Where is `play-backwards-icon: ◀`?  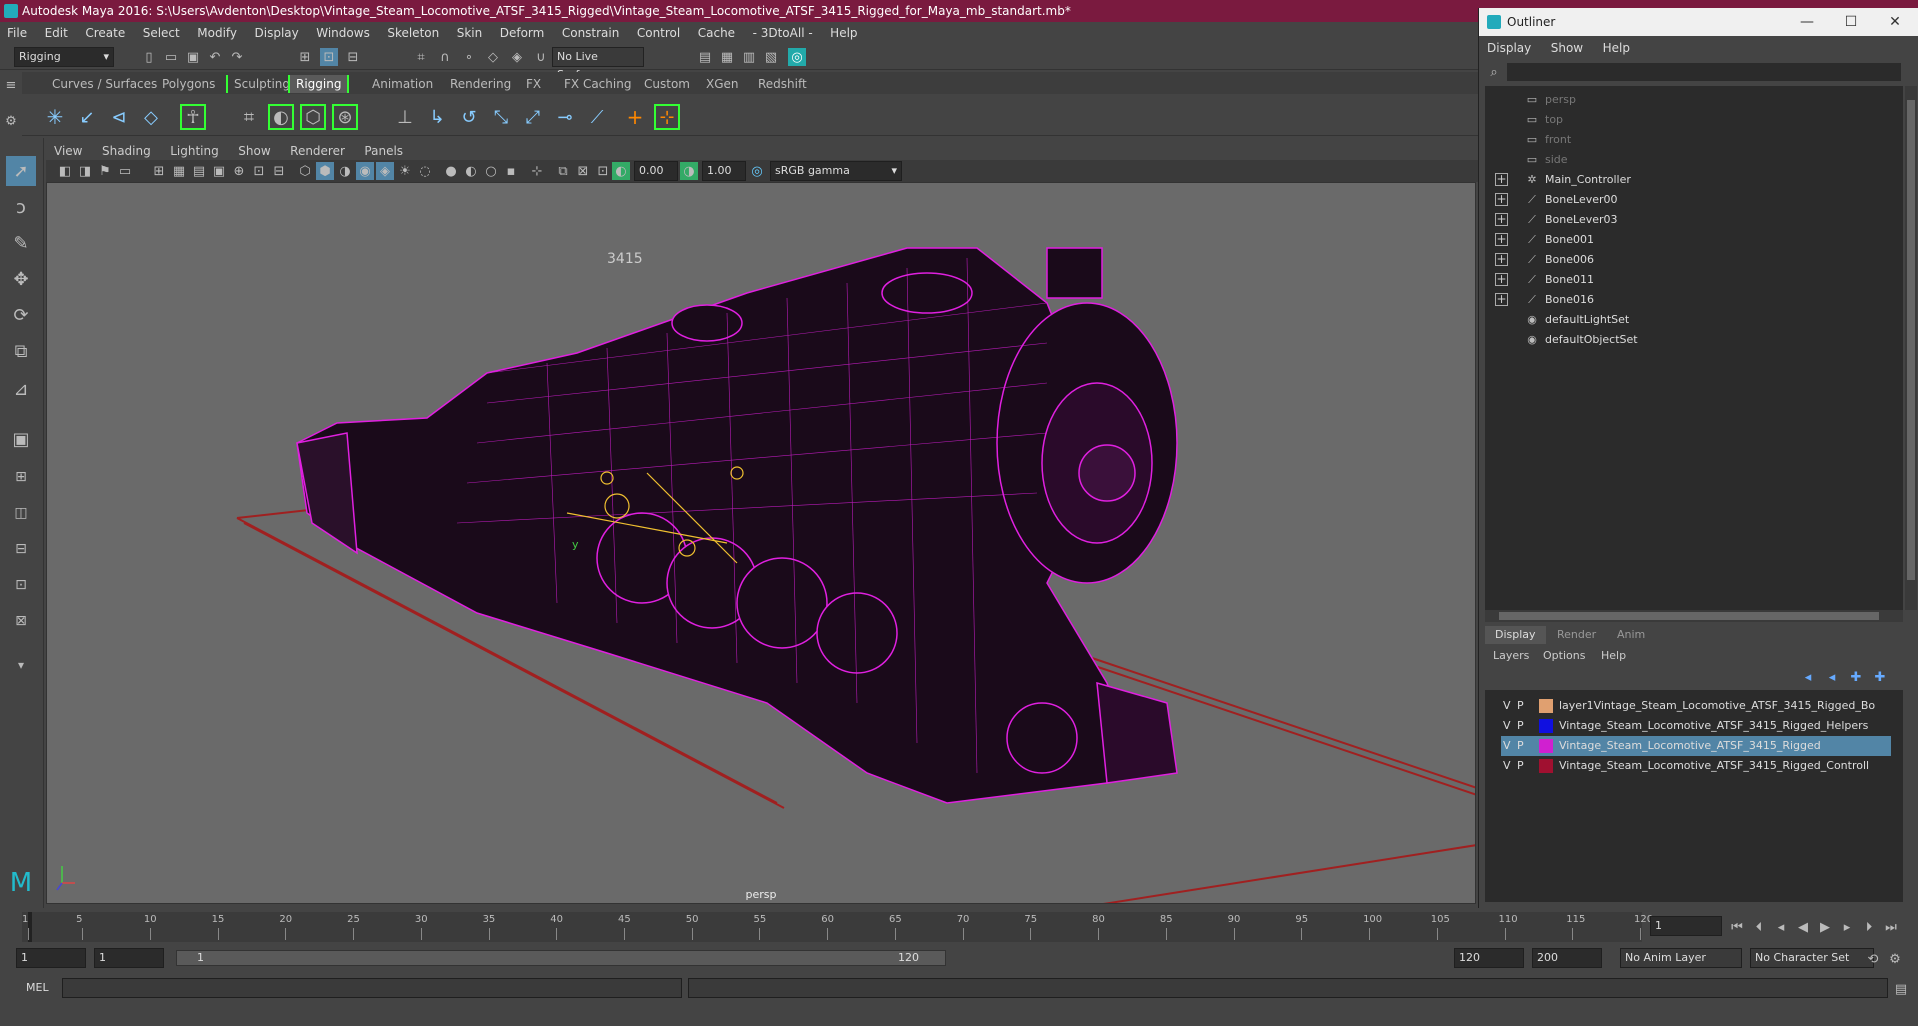
play-backwards-icon: ◀ is located at coordinates (1803, 927).